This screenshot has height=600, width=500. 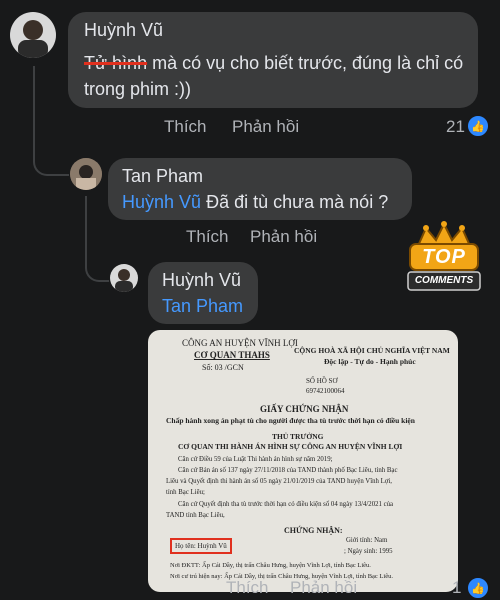 I want to click on doc-gender: Giới tính: Nam, so click(x=367, y=540).